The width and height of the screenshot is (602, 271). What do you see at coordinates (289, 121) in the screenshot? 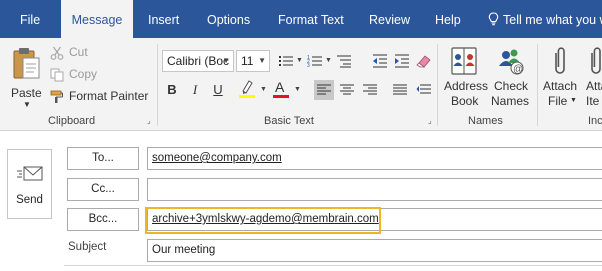
I see `basic-text-group-label: Basic Text` at bounding box center [289, 121].